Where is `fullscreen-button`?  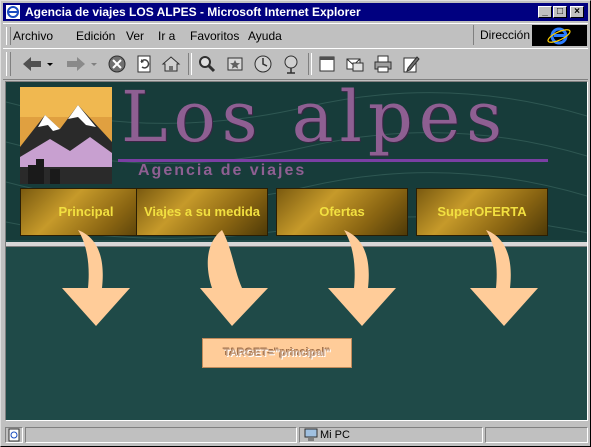
fullscreen-button is located at coordinates (327, 64).